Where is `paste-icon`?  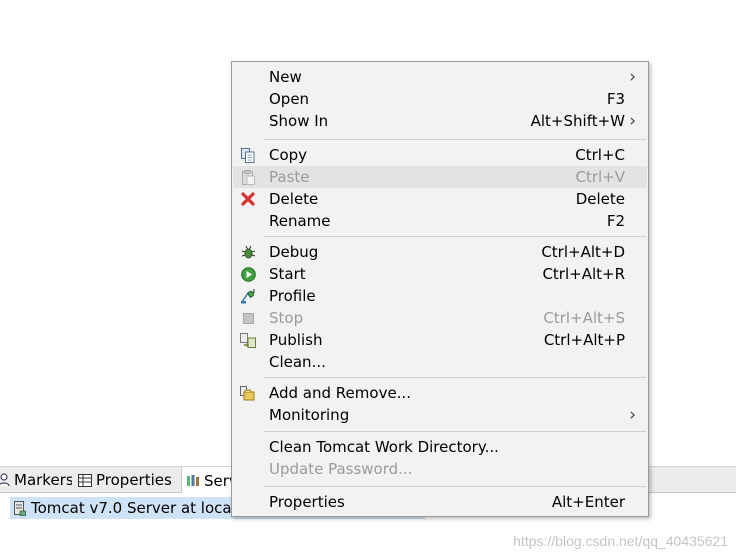 paste-icon is located at coordinates (248, 177).